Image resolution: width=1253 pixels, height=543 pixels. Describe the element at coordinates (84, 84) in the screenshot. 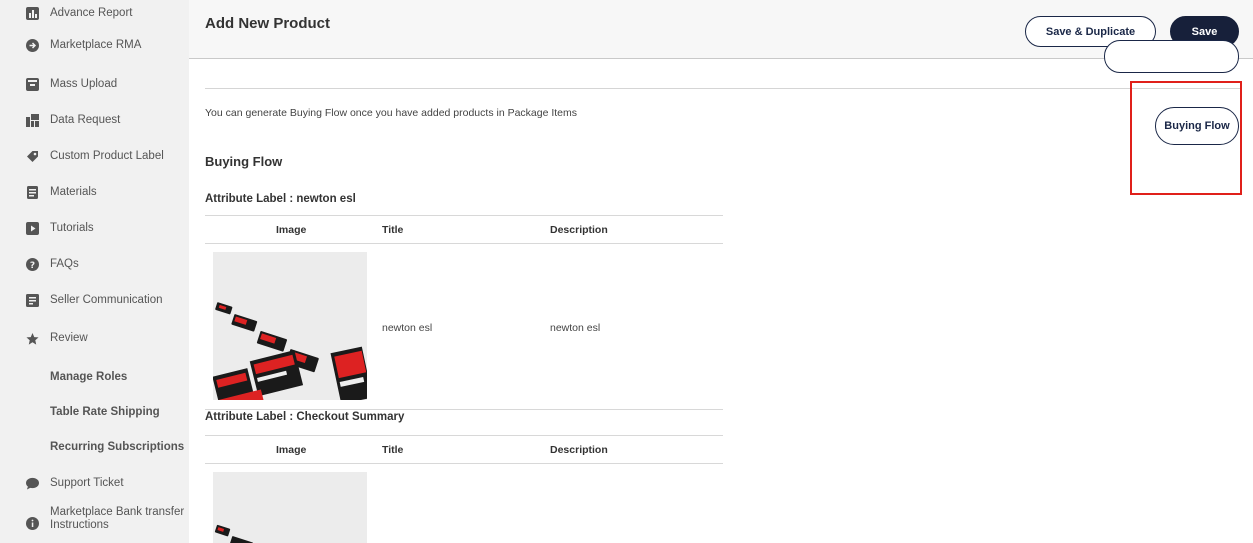

I see `sidebar-item-label: Mass Upload` at that location.